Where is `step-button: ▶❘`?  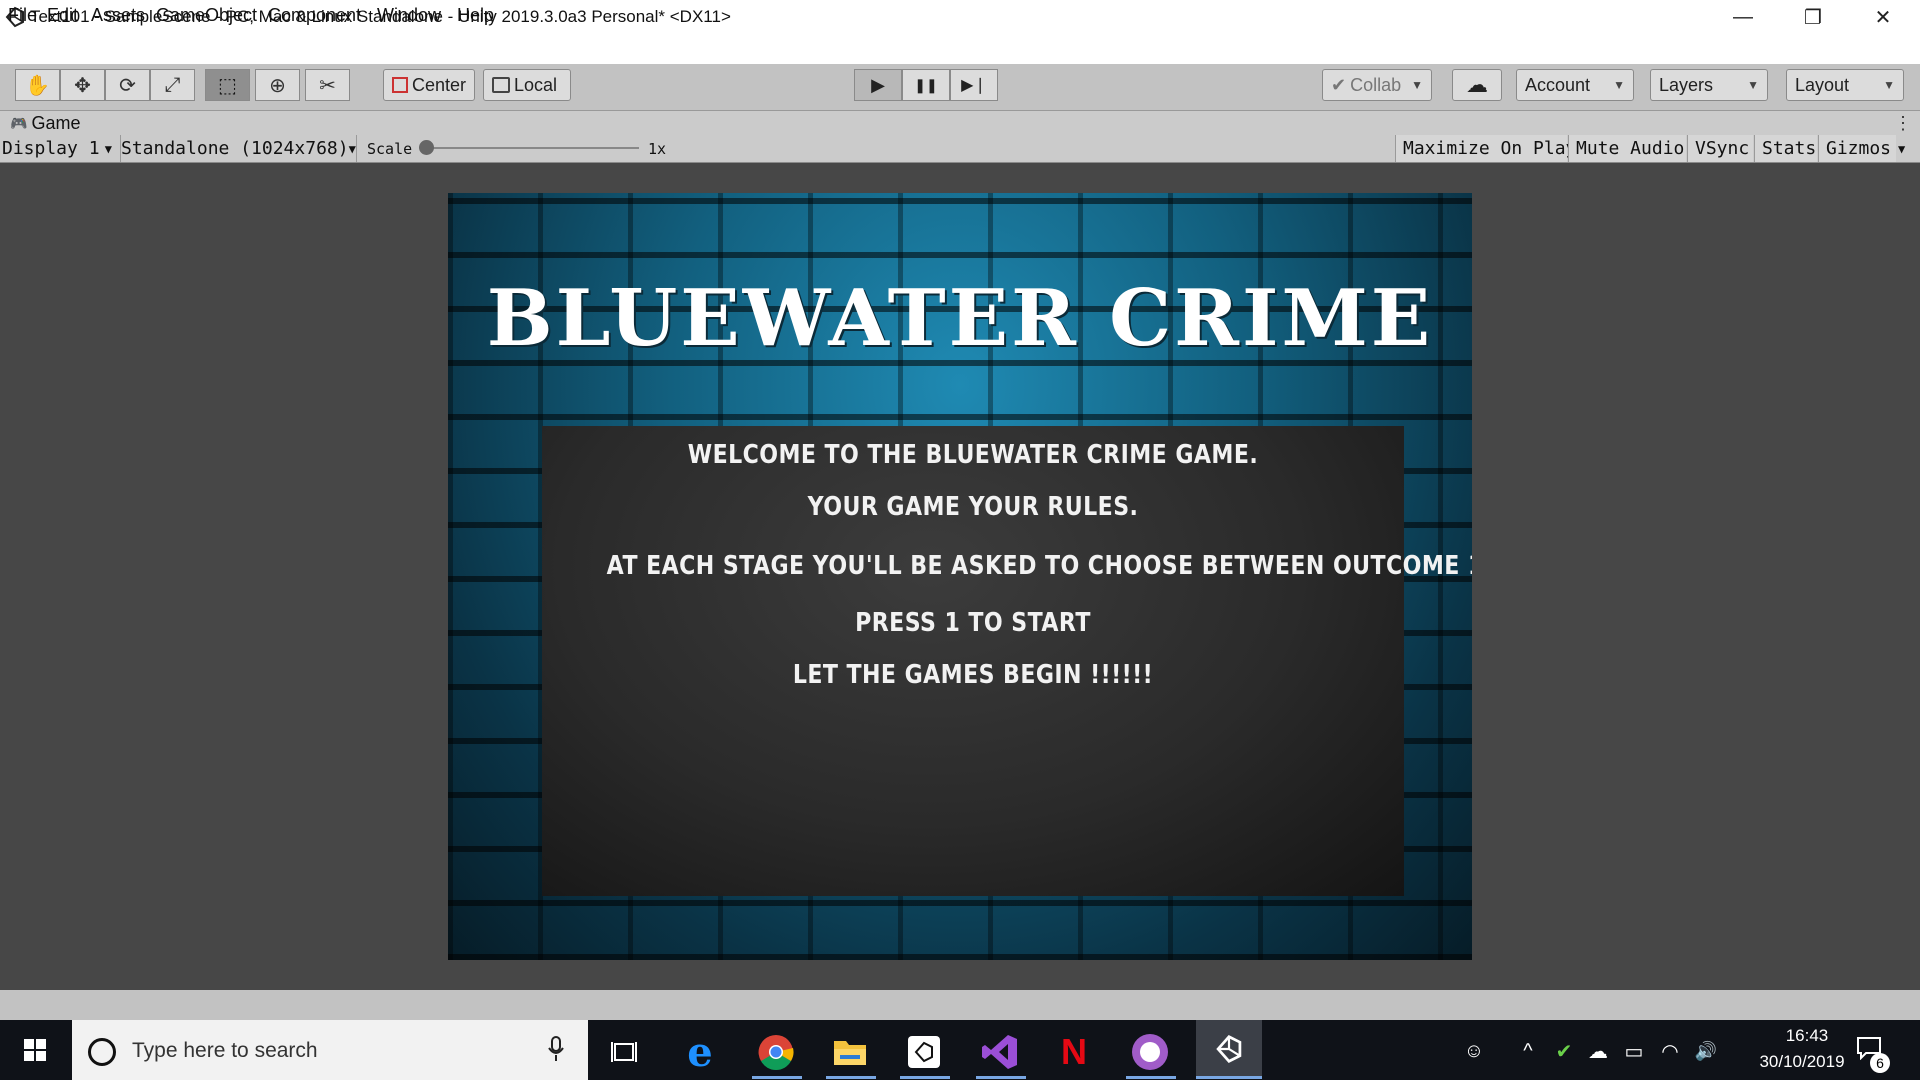 step-button: ▶❘ is located at coordinates (974, 85).